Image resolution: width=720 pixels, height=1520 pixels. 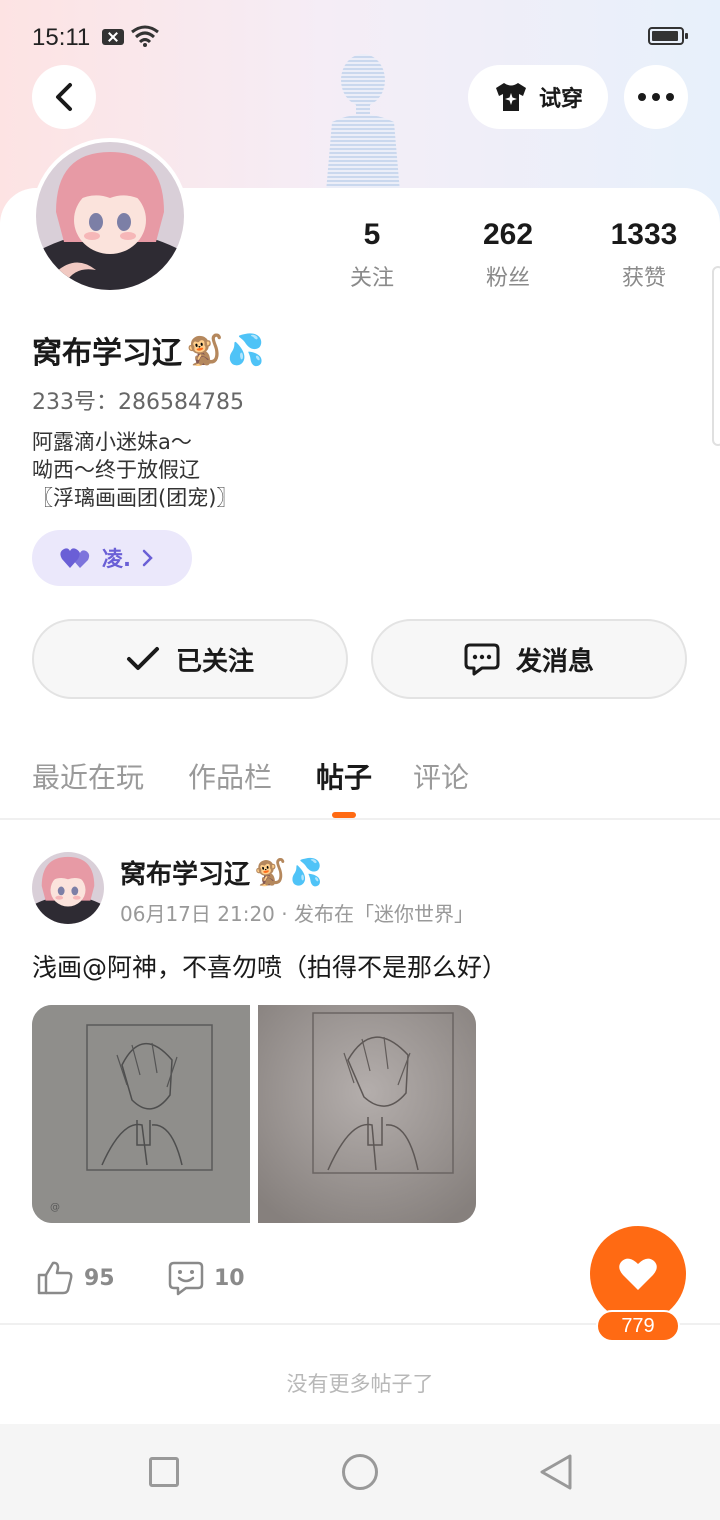 I want to click on status-bar: 15:11, so click(x=360, y=35).